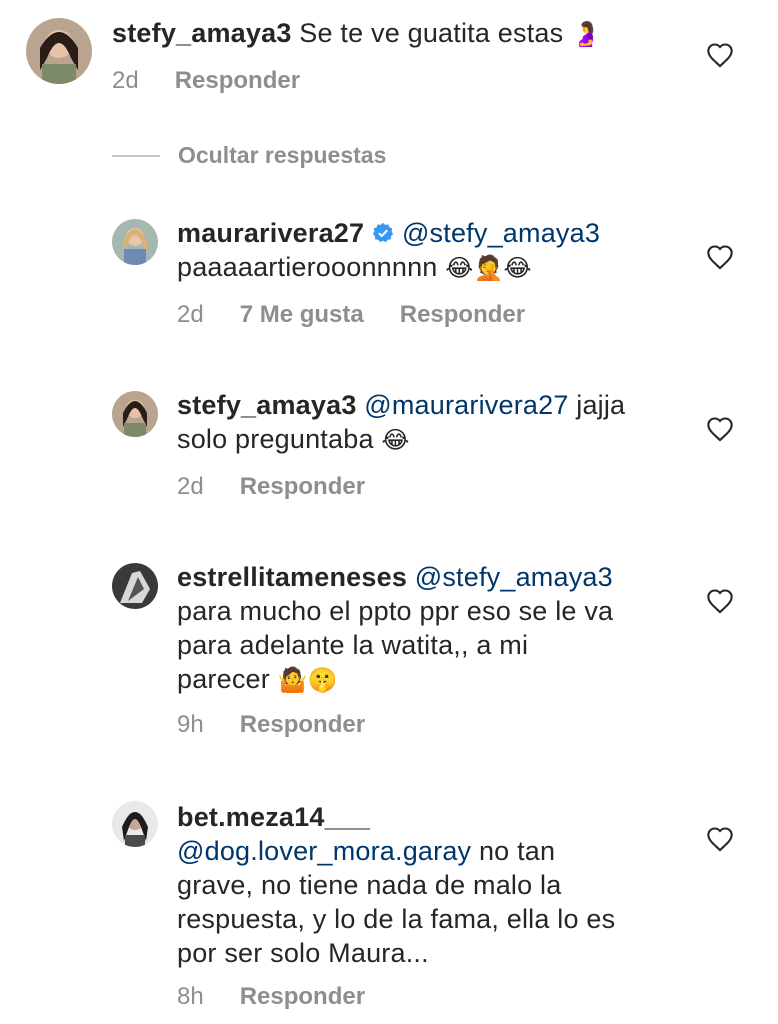  What do you see at coordinates (488, 268) in the screenshot?
I see `laughing-facepalm-emoji: 😂🤦😂` at bounding box center [488, 268].